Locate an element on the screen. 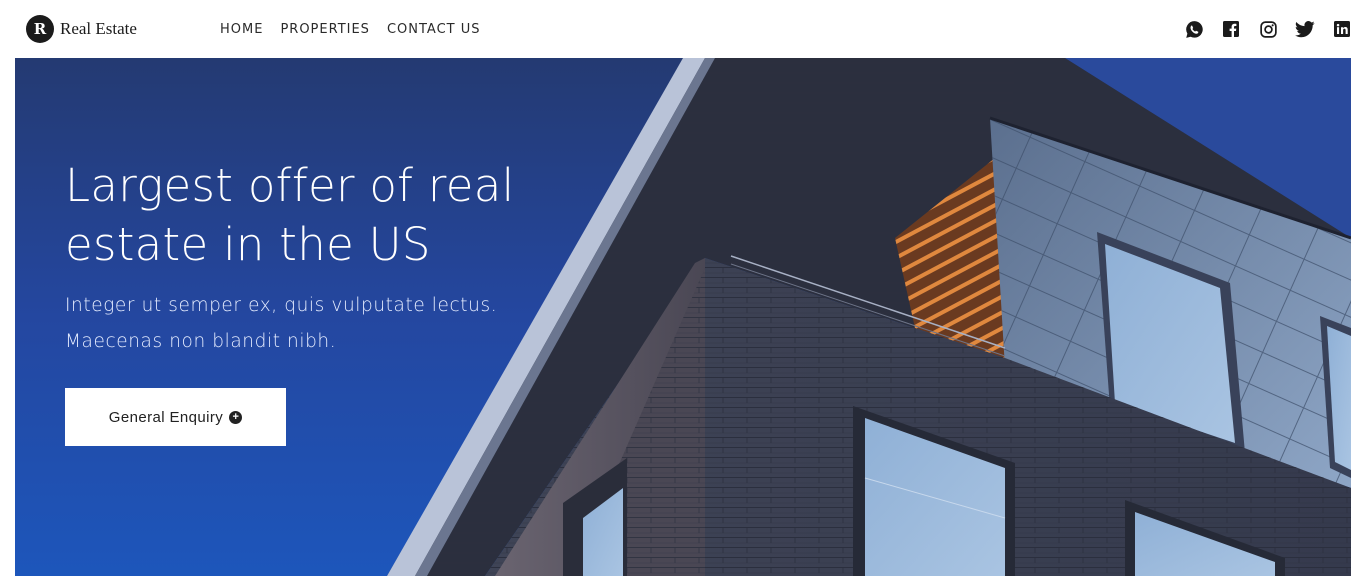 This screenshot has width=1366, height=576. nav-home: HOME is located at coordinates (241, 29).